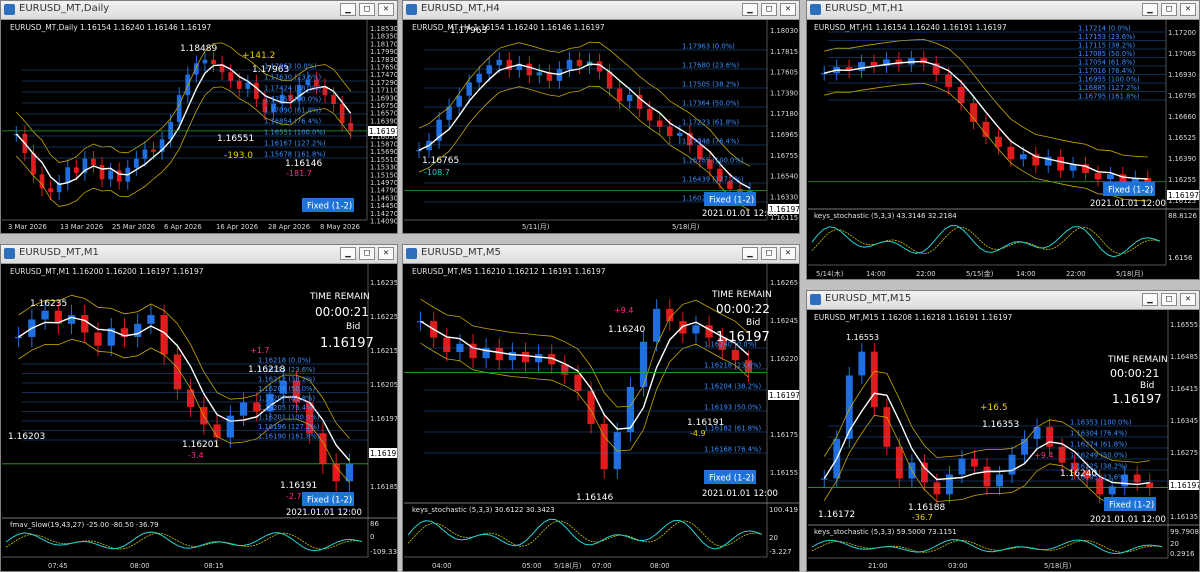 This screenshot has width=1200, height=572. What do you see at coordinates (601, 254) in the screenshot?
I see `window-titlebar: EURUSD_MT,M5 ▁ □ ✕` at bounding box center [601, 254].